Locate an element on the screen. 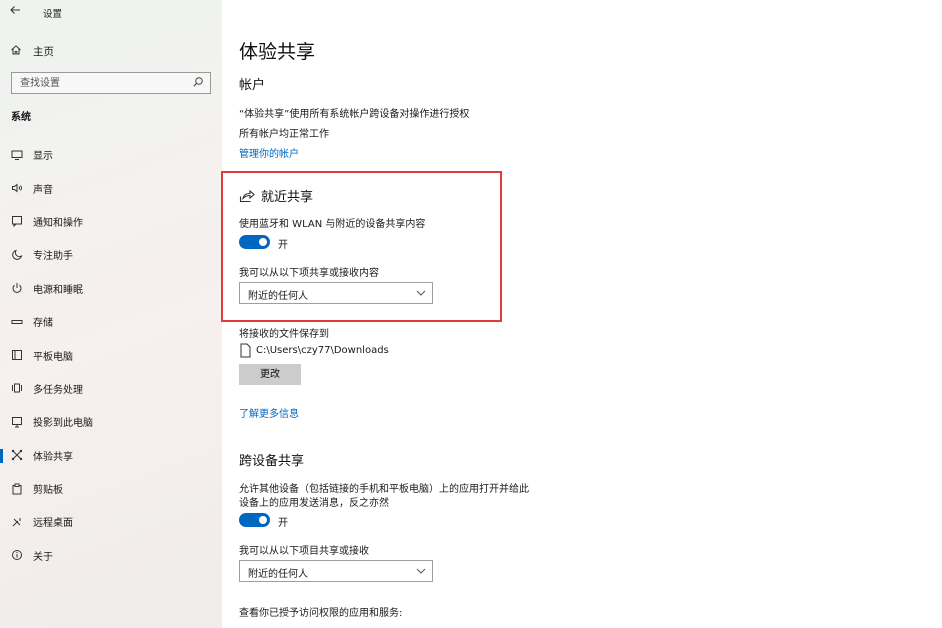 The height and width of the screenshot is (628, 942). page-title: 体验共享 is located at coordinates (277, 52).